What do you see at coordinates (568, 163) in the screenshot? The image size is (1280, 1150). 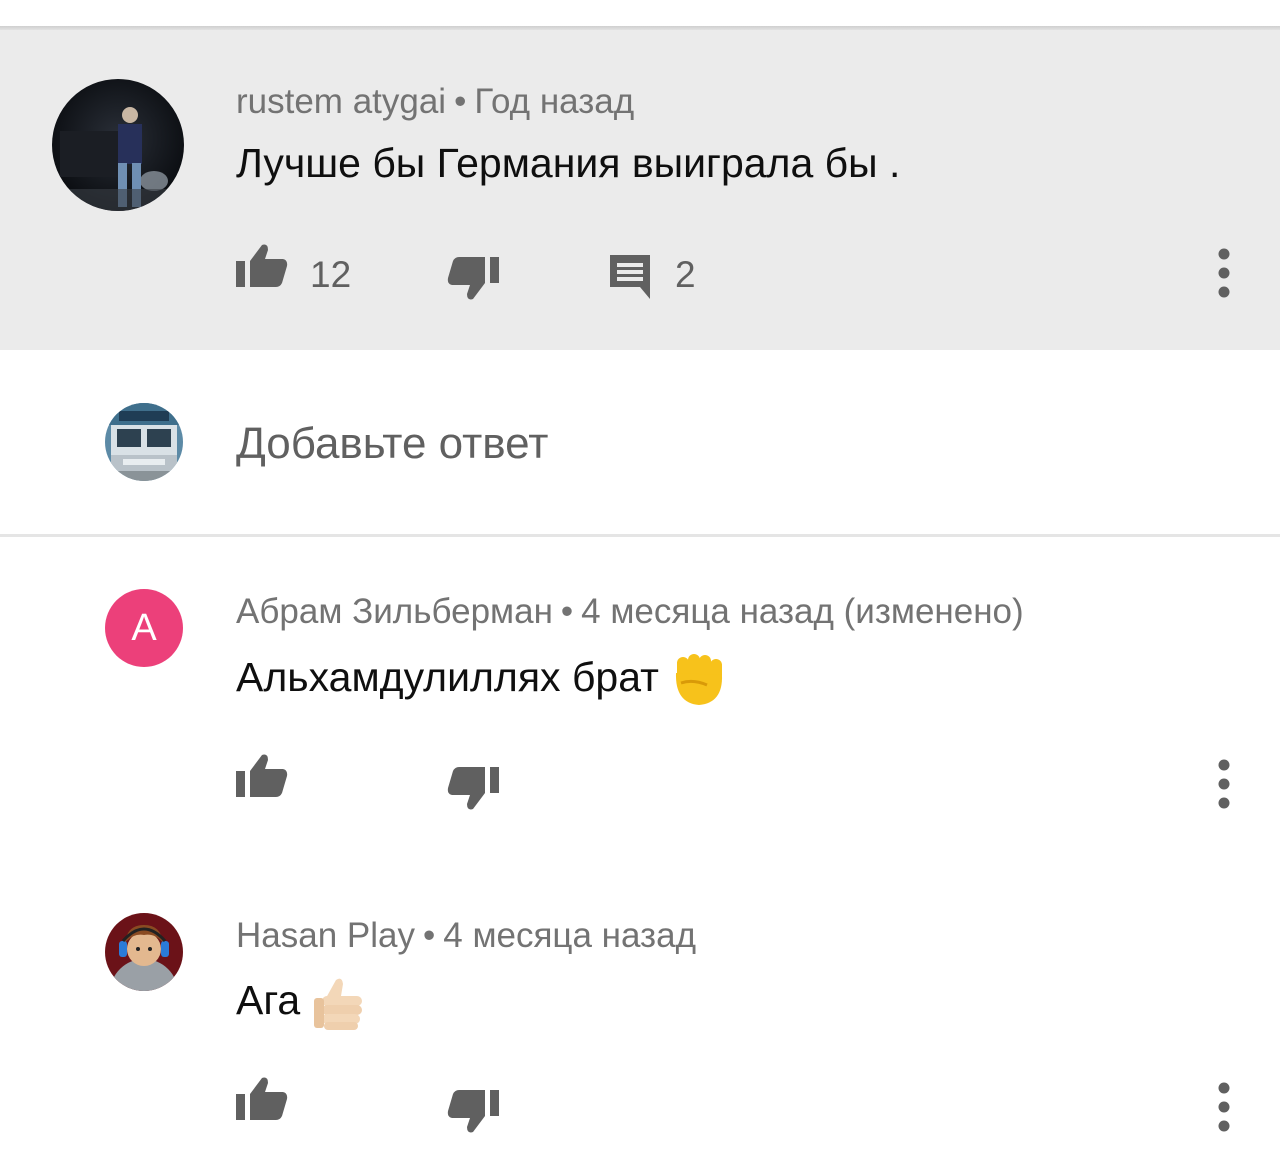 I see `parent-comment-text: Лучше бы Германия выиграла бы .` at bounding box center [568, 163].